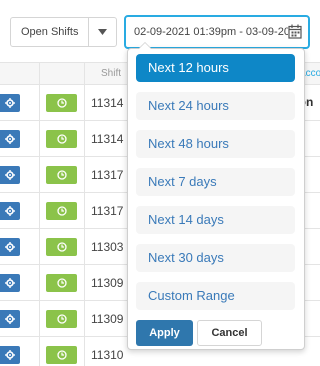  Describe the element at coordinates (215, 182) in the screenshot. I see `range-option: Next 7 days` at that location.